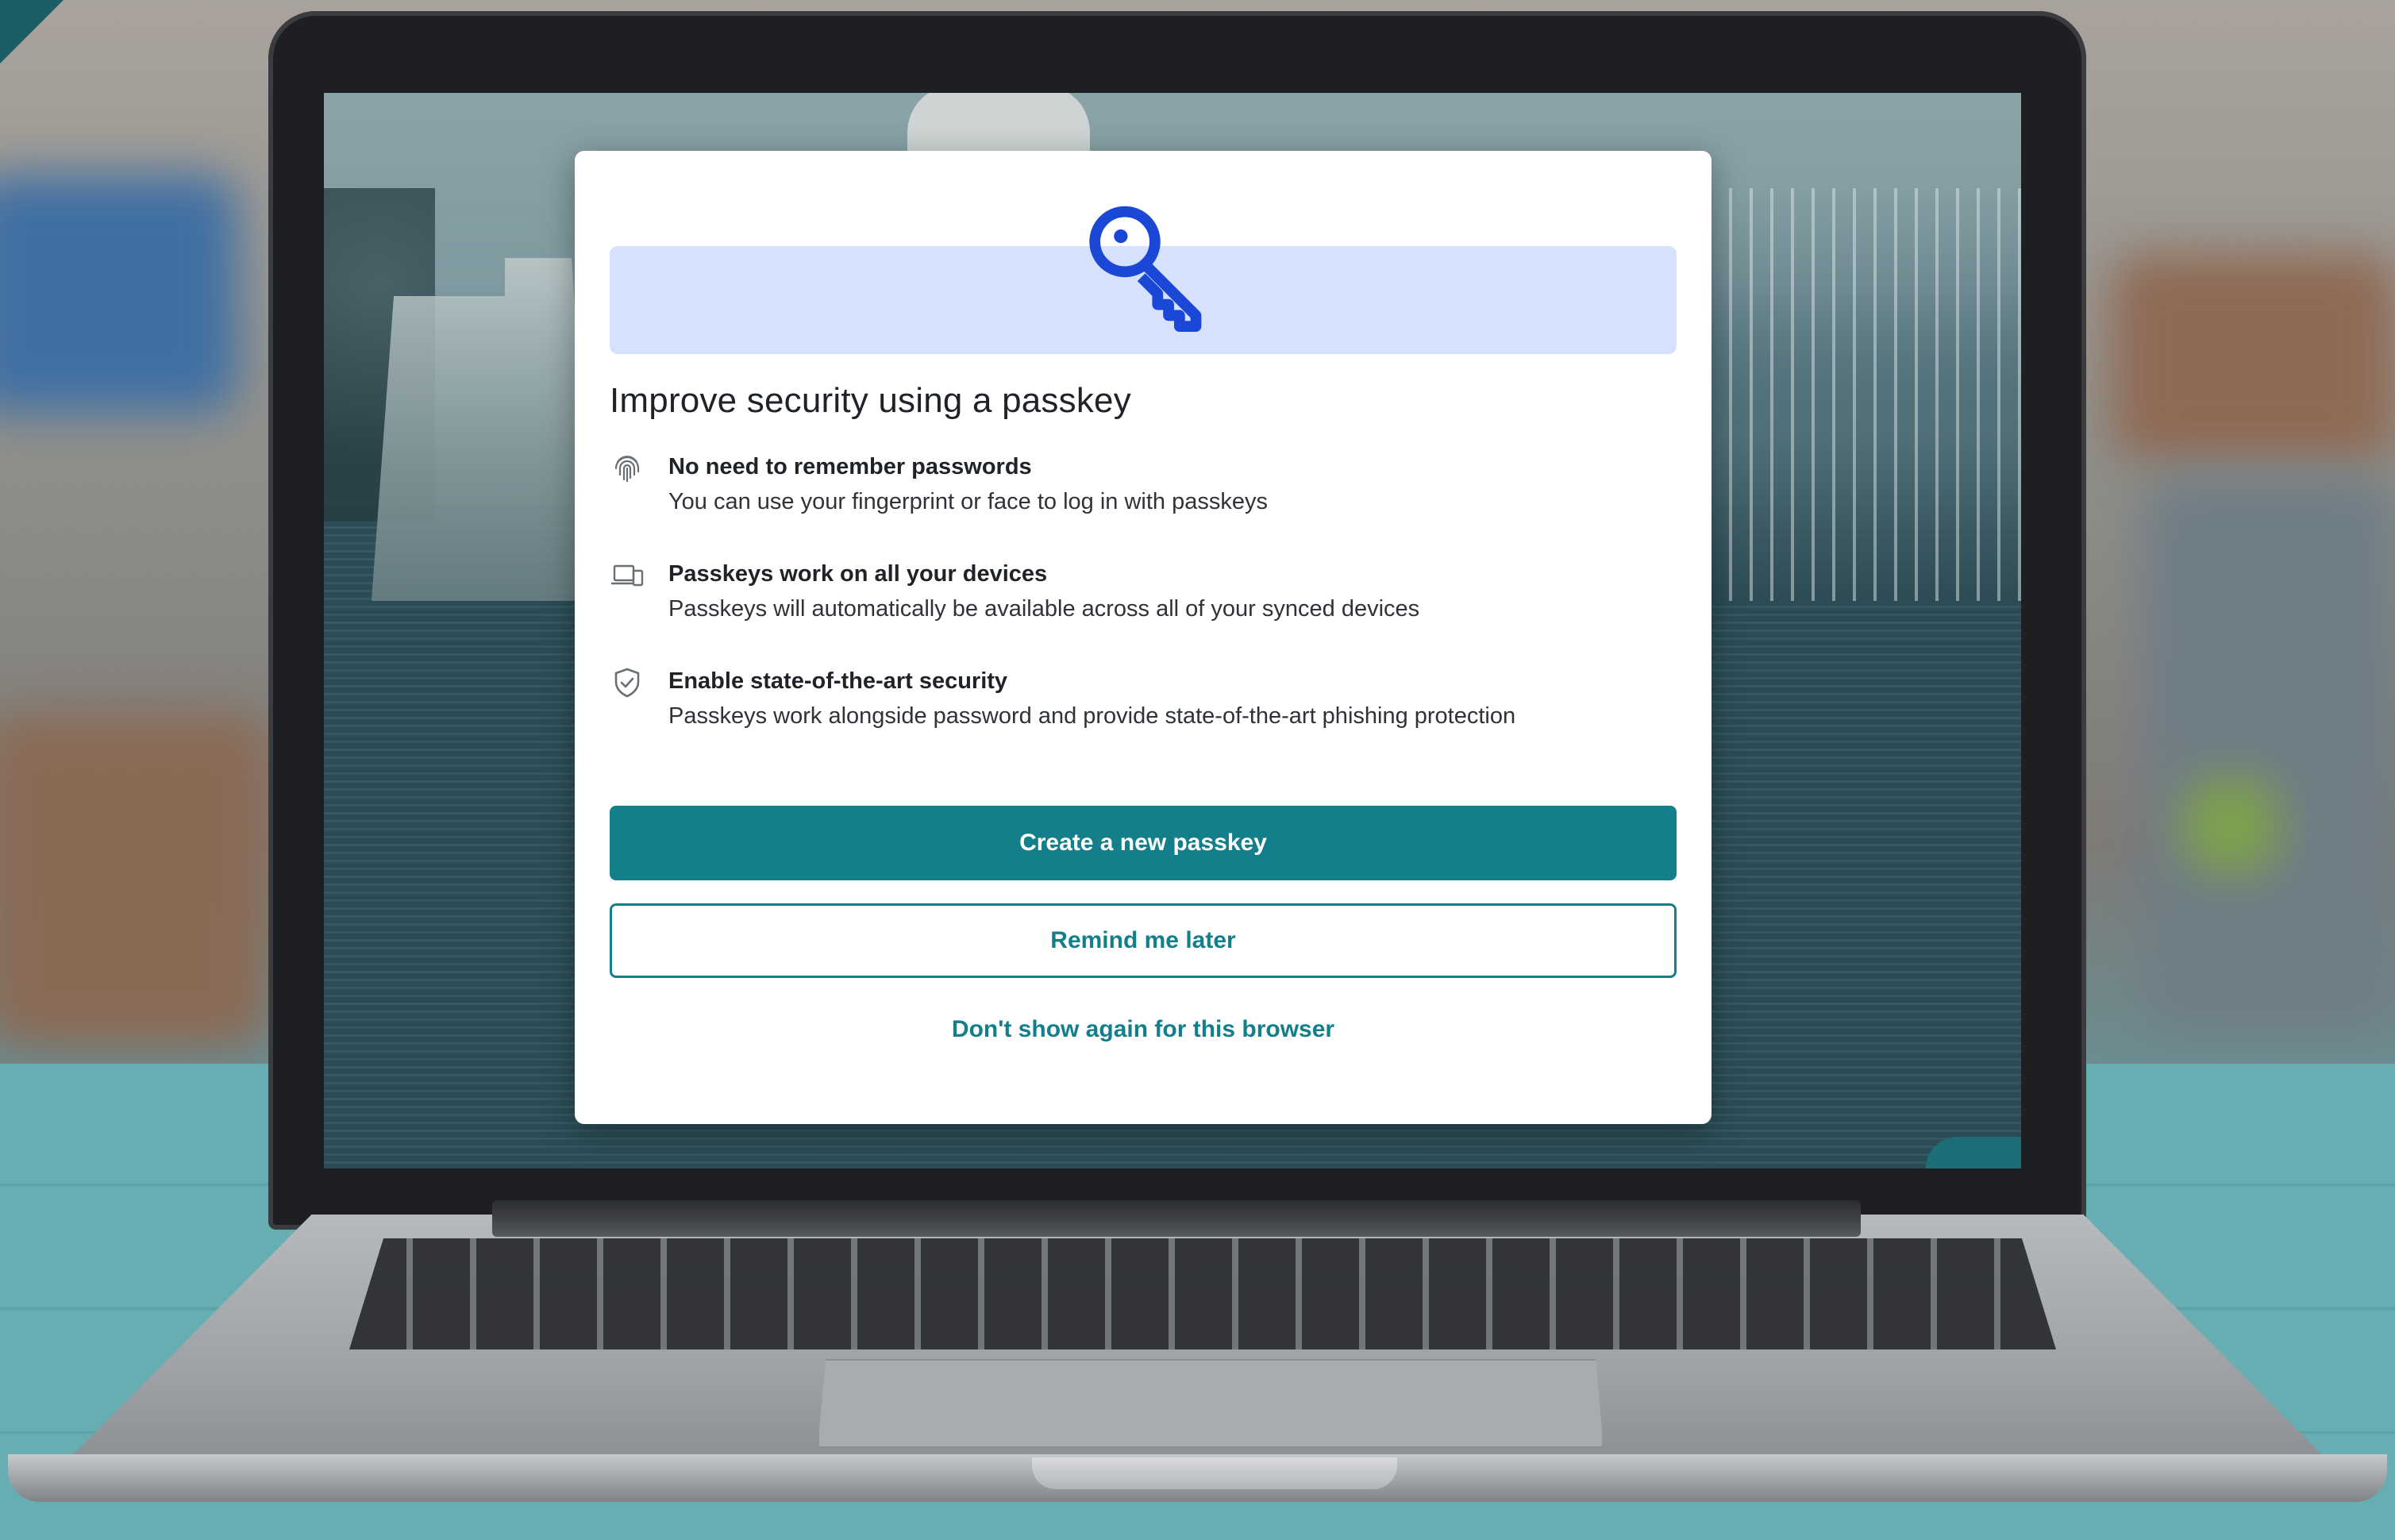  What do you see at coordinates (870, 400) in the screenshot?
I see `dialog-title: Improve security using a passkey` at bounding box center [870, 400].